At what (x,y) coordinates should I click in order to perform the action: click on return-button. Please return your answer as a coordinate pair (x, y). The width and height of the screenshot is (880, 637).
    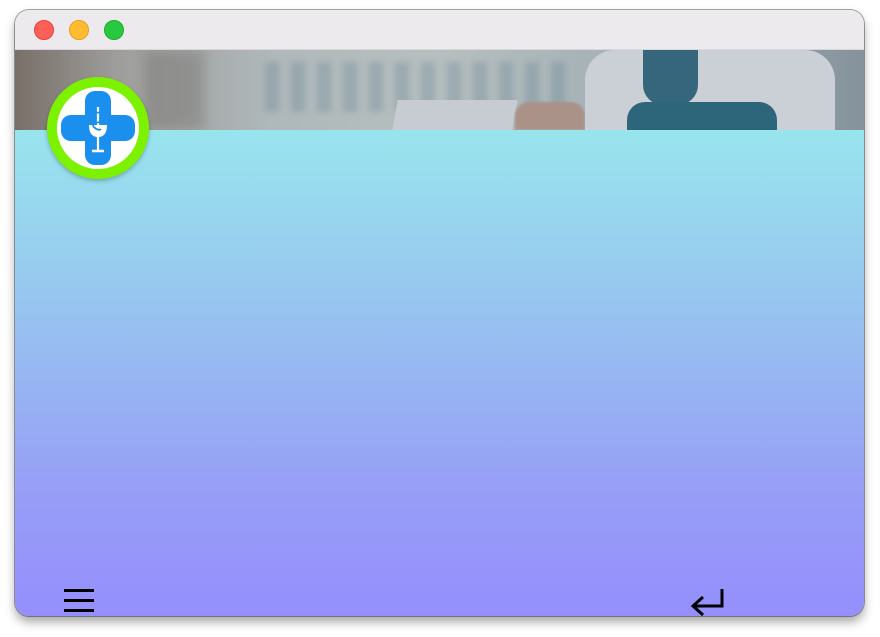
    Looking at the image, I should click on (707, 600).